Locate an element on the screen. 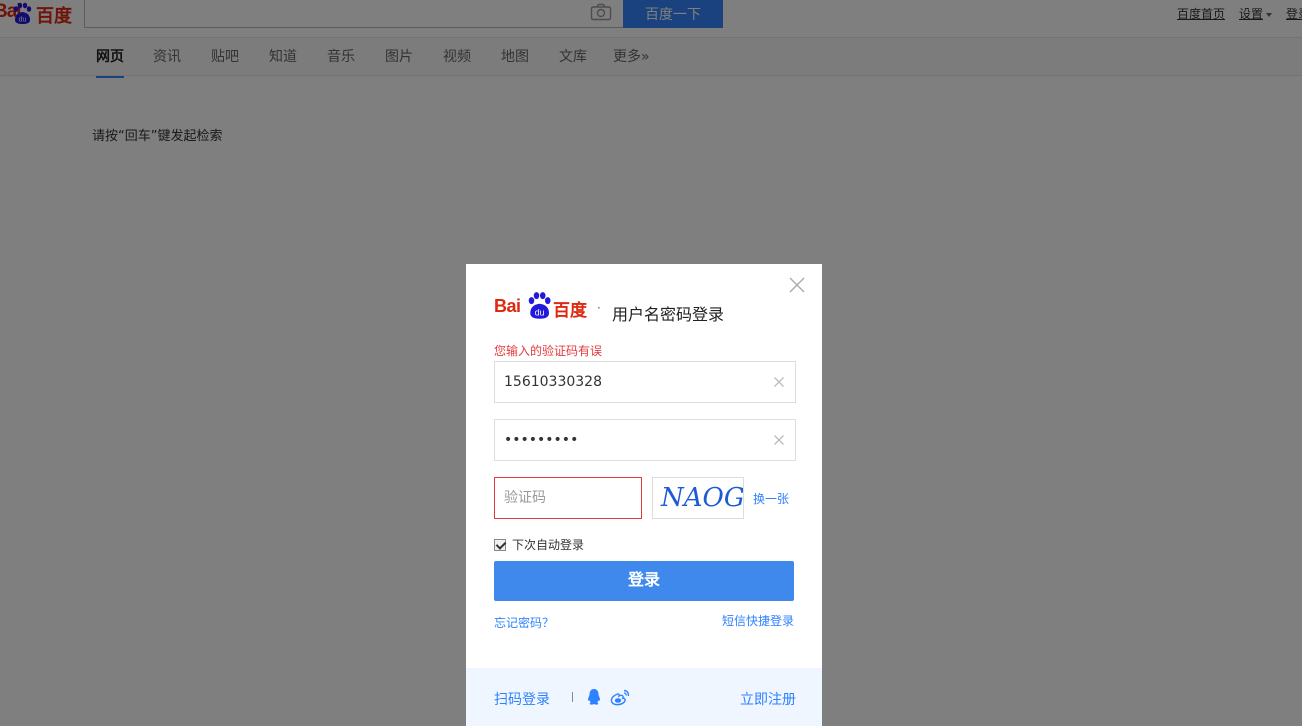 This screenshot has height=726, width=1302. username-field is located at coordinates (645, 382).